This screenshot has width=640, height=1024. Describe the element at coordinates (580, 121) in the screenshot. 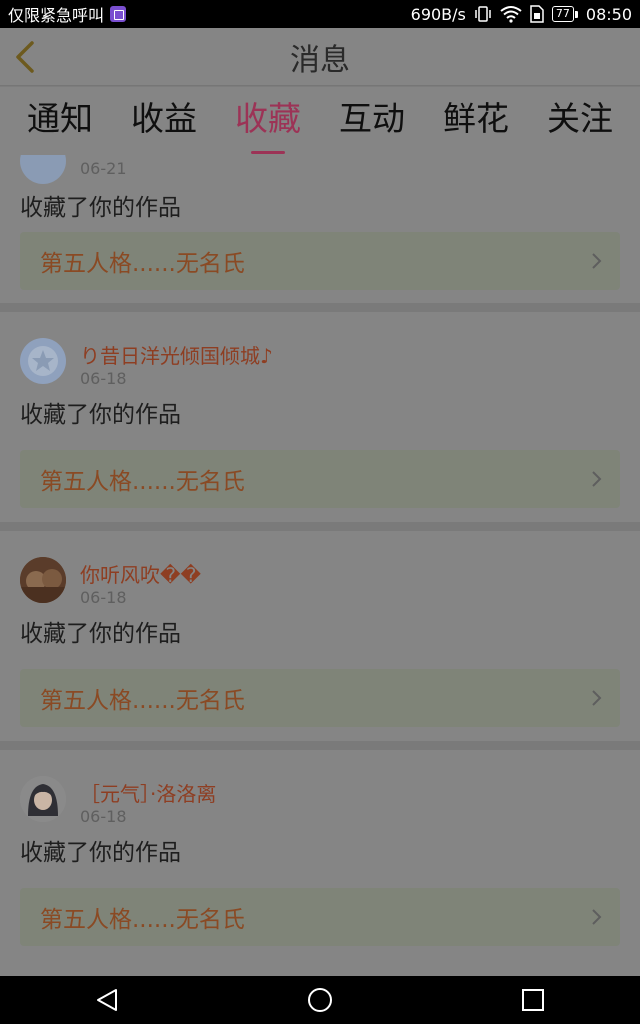

I see `tab-follows: 关注` at that location.